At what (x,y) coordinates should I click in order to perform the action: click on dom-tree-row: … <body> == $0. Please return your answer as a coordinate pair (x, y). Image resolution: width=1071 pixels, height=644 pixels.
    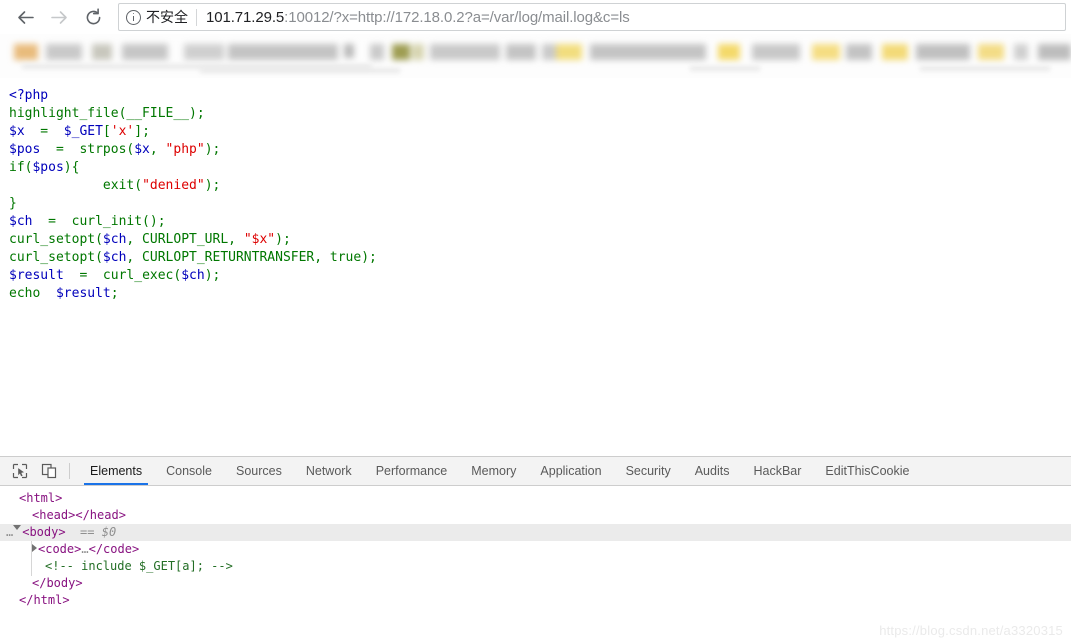
    Looking at the image, I should click on (535, 532).